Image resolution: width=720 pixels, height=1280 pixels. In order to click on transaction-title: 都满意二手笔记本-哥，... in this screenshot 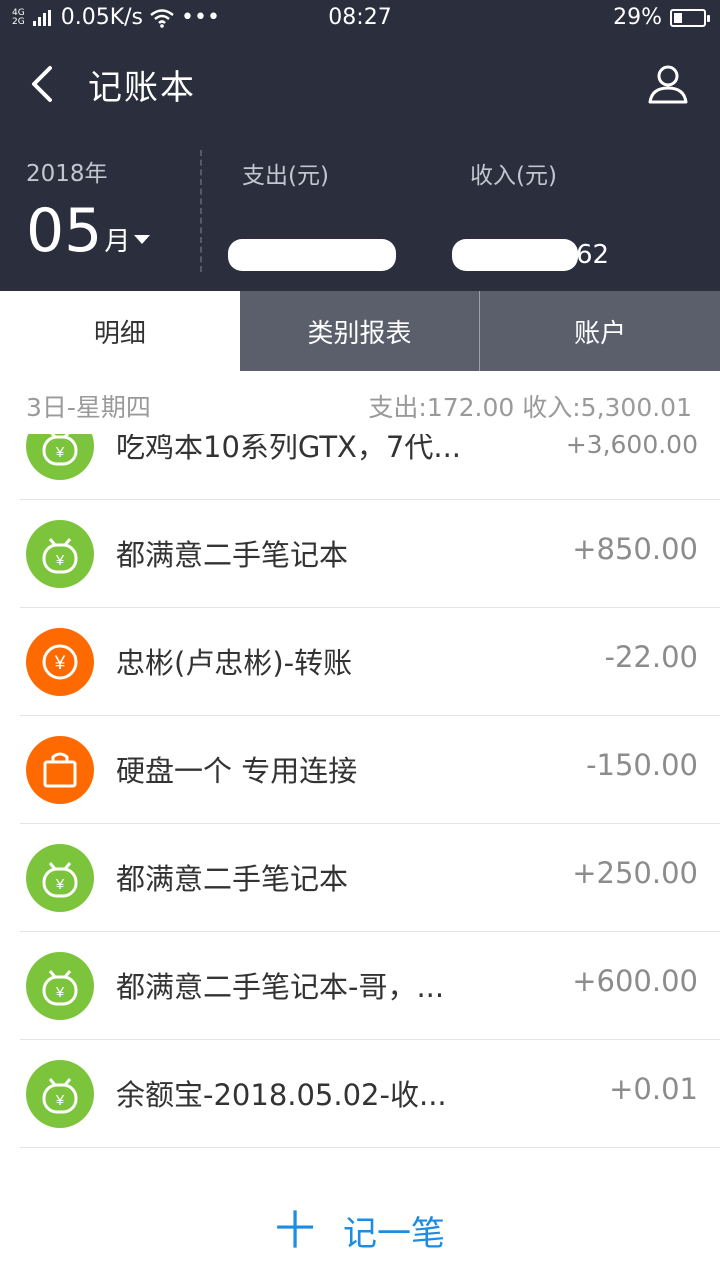, I will do `click(280, 987)`.